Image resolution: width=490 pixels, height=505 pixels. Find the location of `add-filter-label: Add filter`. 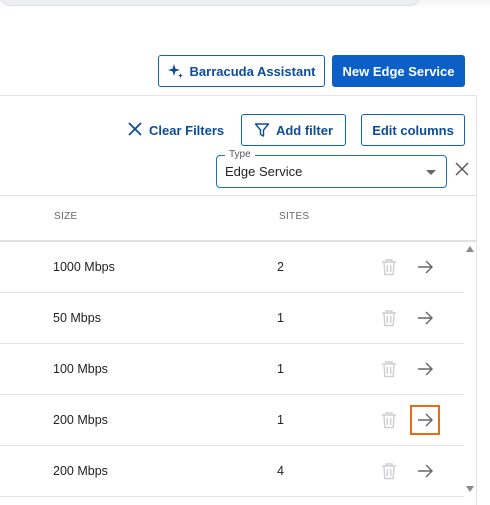

add-filter-label: Add filter is located at coordinates (304, 130).